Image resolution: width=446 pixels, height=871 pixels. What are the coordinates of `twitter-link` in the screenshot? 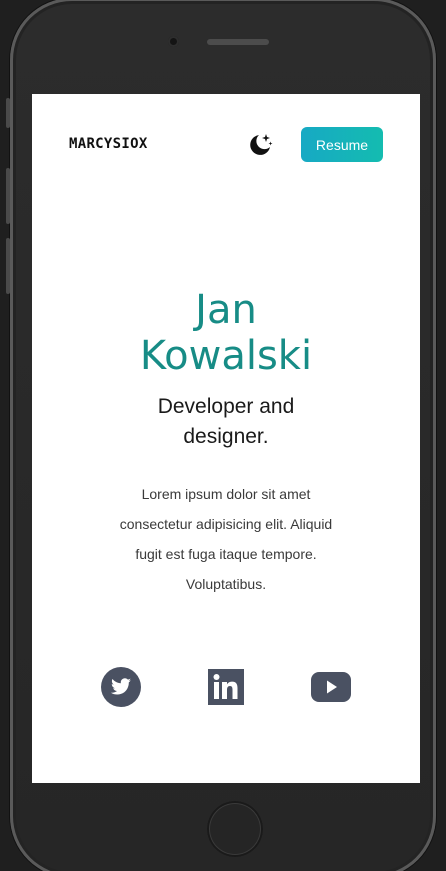 It's located at (121, 687).